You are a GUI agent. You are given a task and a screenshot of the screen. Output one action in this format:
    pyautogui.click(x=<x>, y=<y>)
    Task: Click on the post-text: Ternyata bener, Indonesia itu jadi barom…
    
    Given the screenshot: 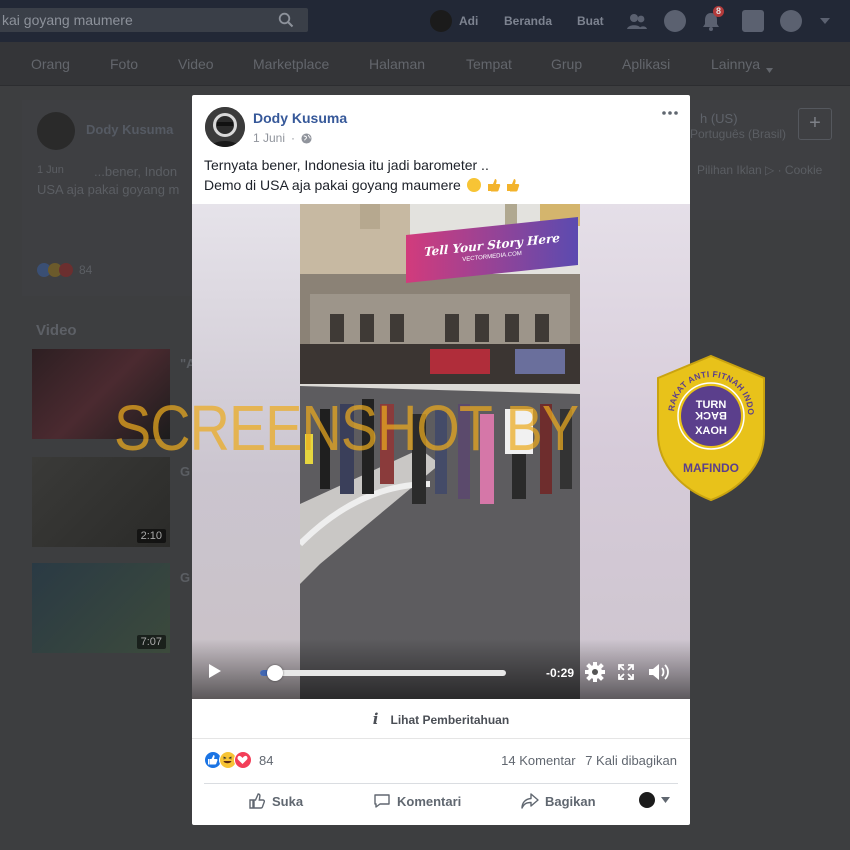 What is the action you would take?
    pyautogui.click(x=362, y=175)
    